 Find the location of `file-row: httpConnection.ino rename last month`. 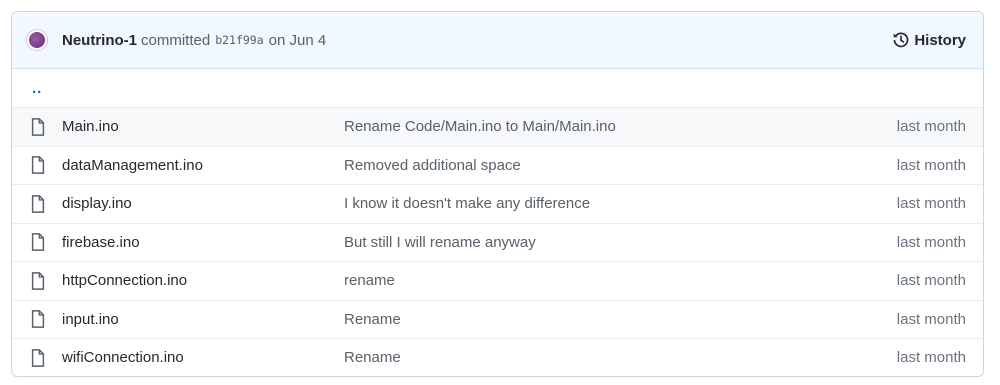

file-row: httpConnection.ino rename last month is located at coordinates (497, 280).